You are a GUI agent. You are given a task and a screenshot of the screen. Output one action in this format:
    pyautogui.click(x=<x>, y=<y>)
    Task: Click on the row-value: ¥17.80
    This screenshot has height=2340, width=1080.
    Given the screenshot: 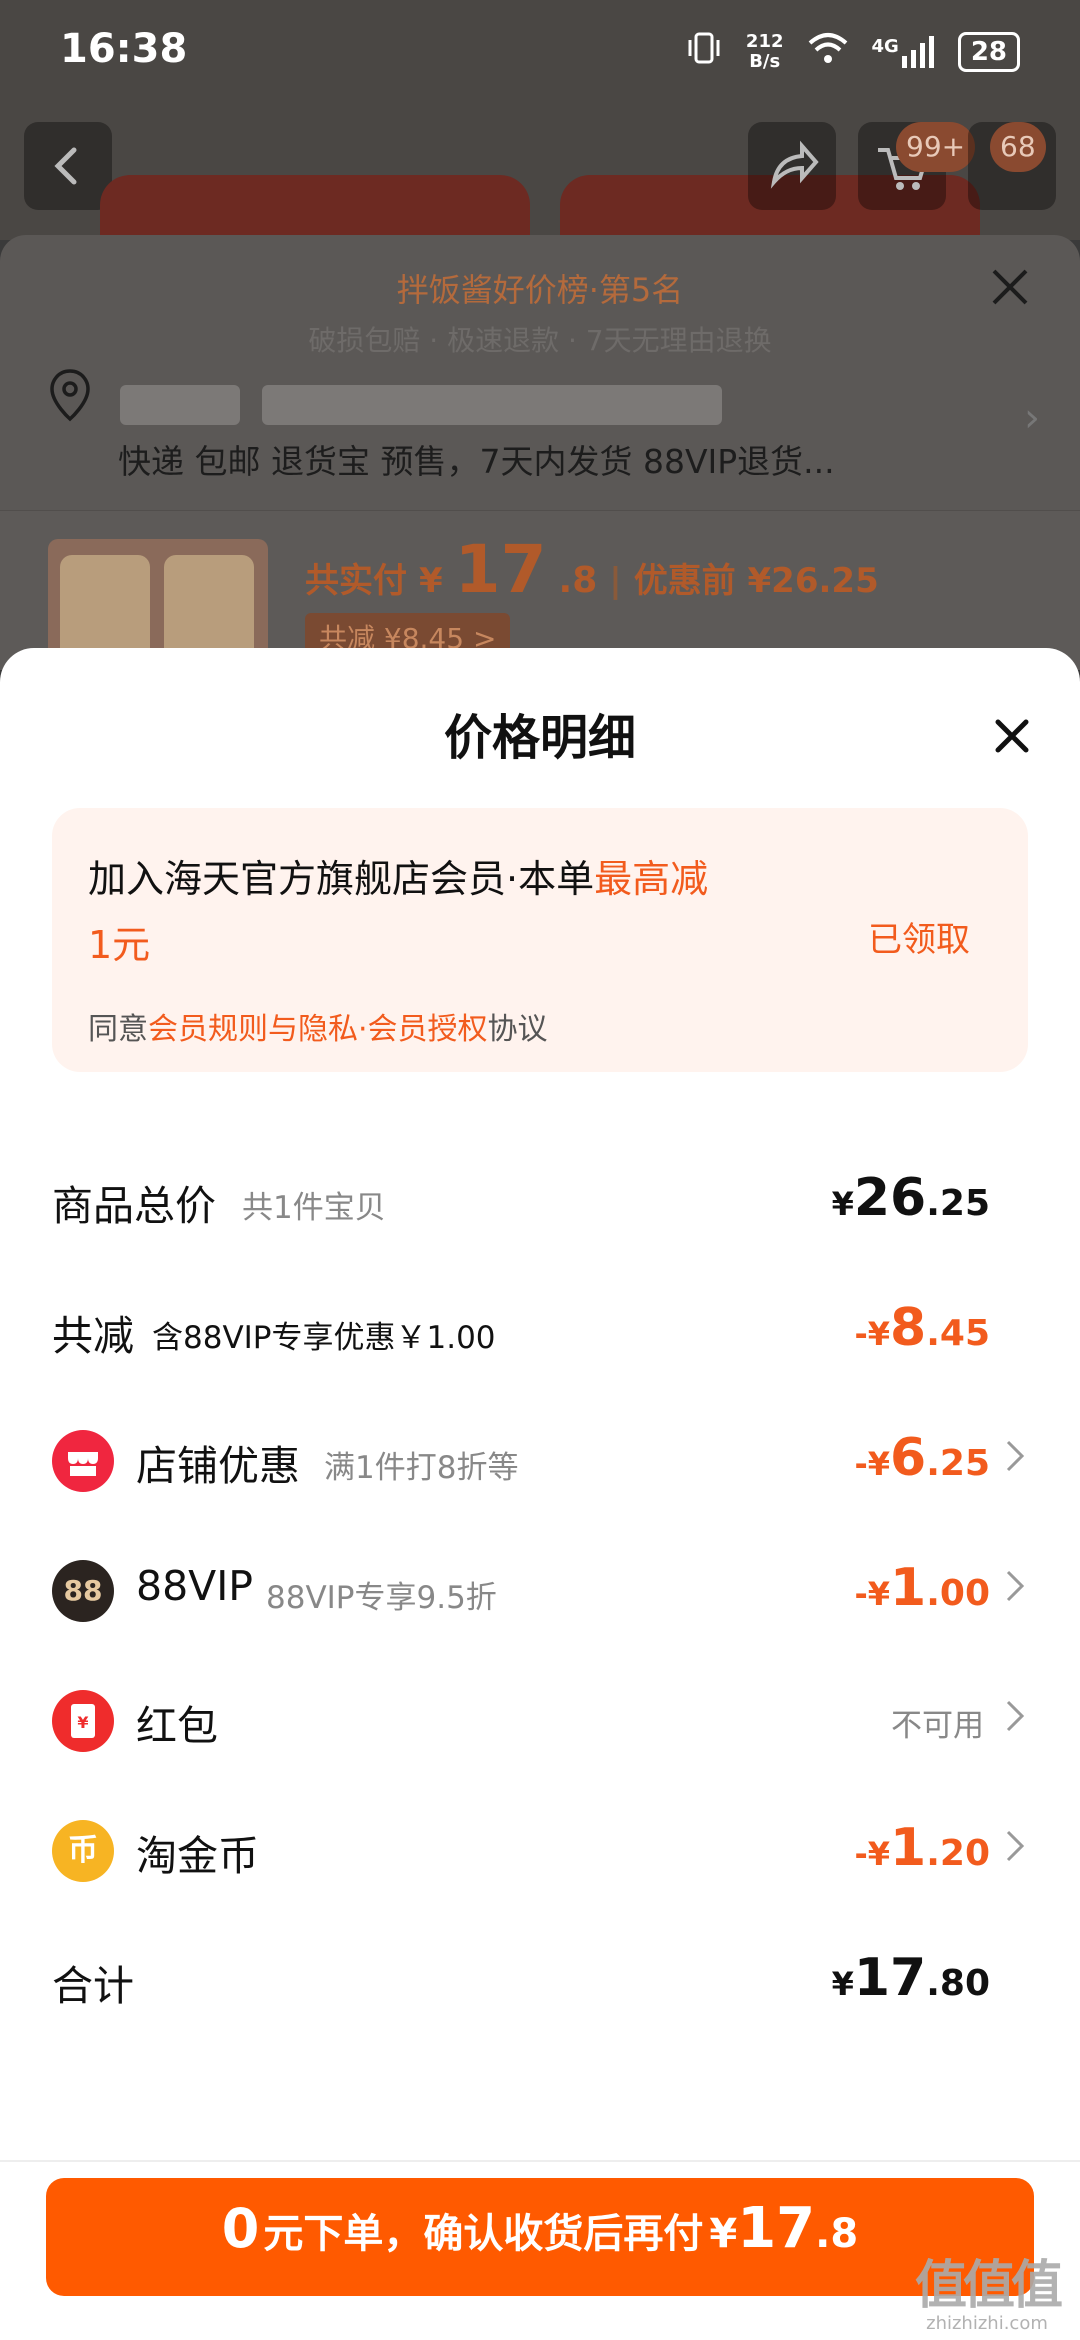 What is the action you would take?
    pyautogui.click(x=910, y=1978)
    